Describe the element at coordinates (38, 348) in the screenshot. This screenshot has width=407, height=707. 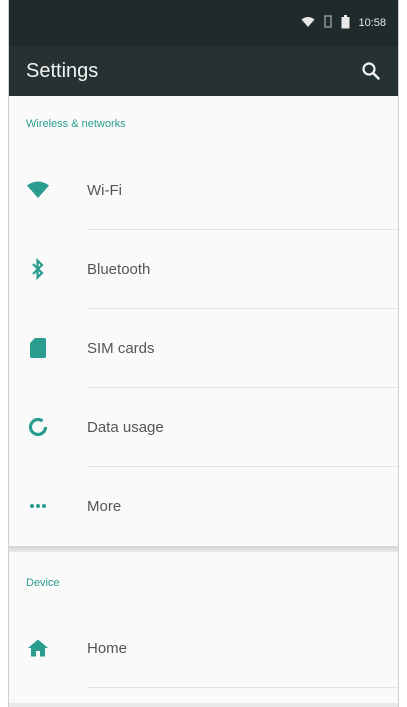
I see `sim-card-icon` at that location.